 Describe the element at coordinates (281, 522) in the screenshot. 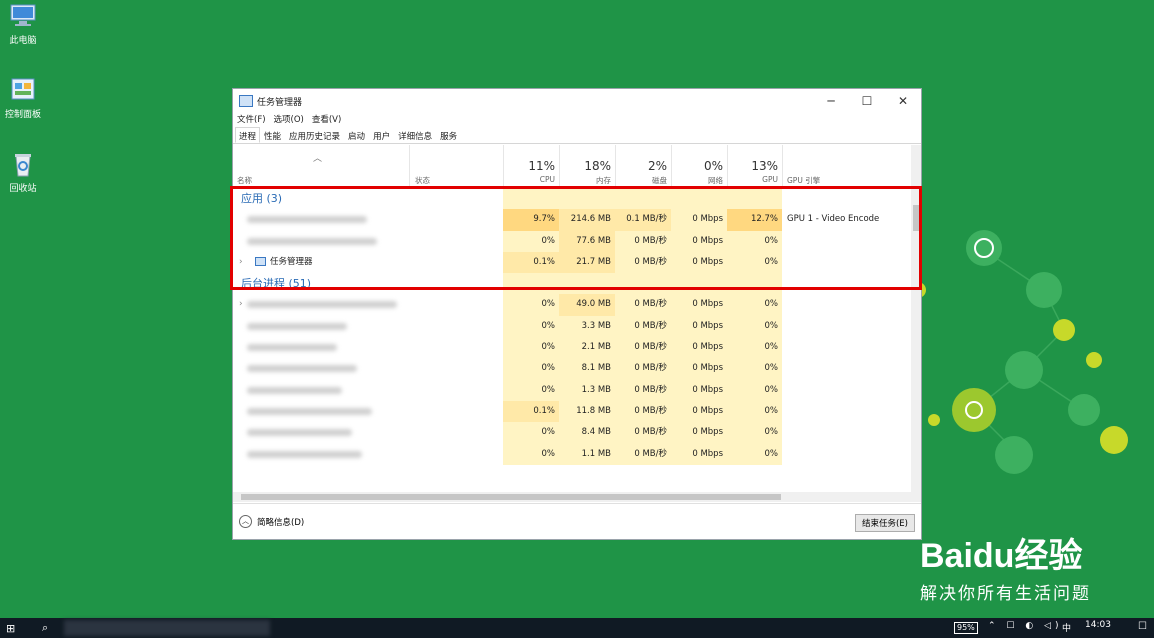

I see `brief-info-label: 简略信息(D)` at that location.